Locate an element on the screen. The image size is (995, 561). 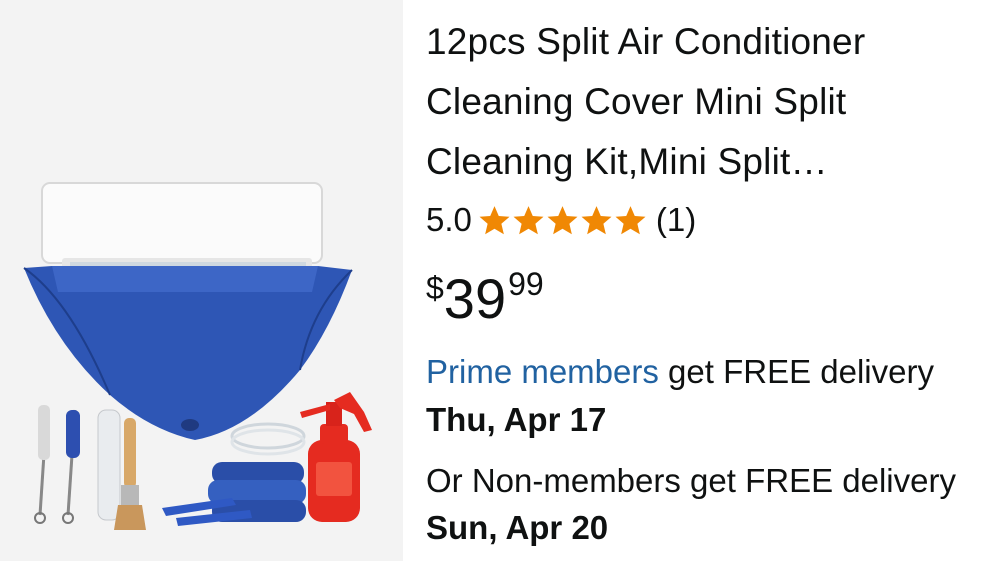
price-fraction: 99 is located at coordinates (526, 284).